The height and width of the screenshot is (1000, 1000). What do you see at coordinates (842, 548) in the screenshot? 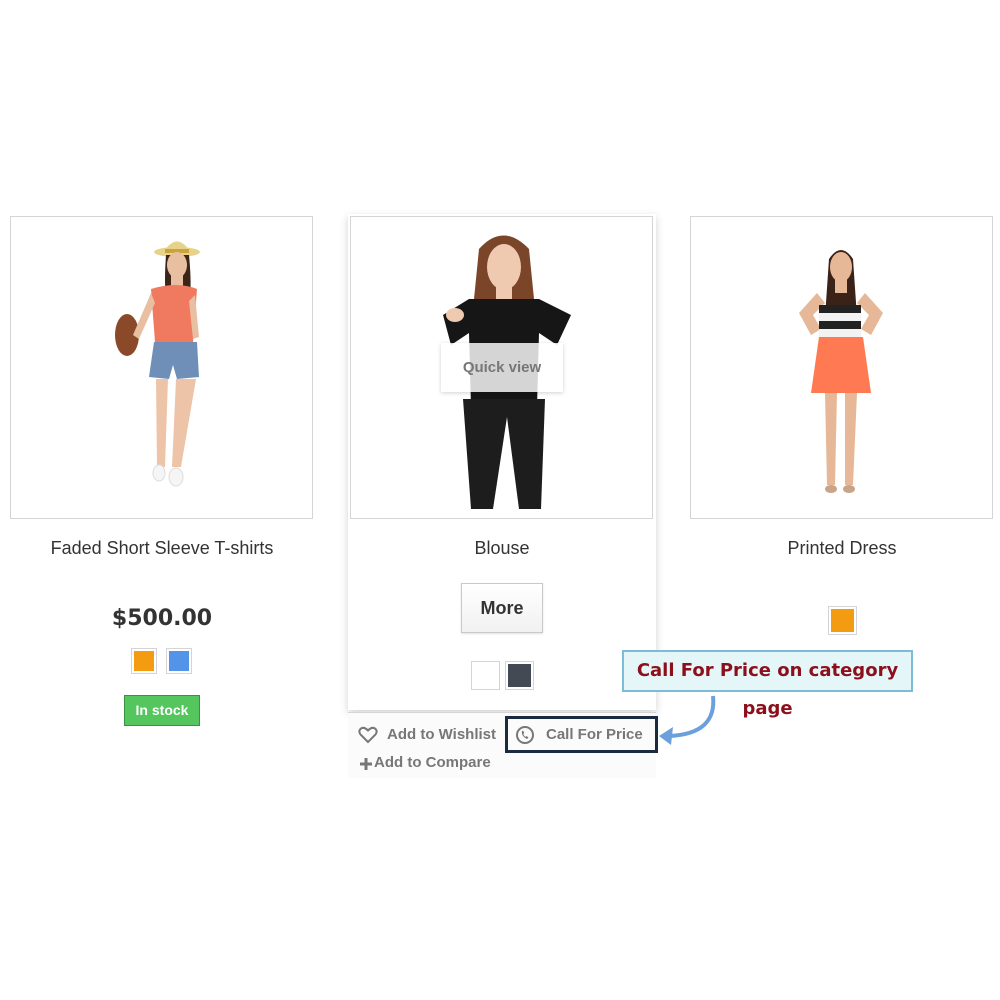
I see `product-title: Printed Dress` at bounding box center [842, 548].